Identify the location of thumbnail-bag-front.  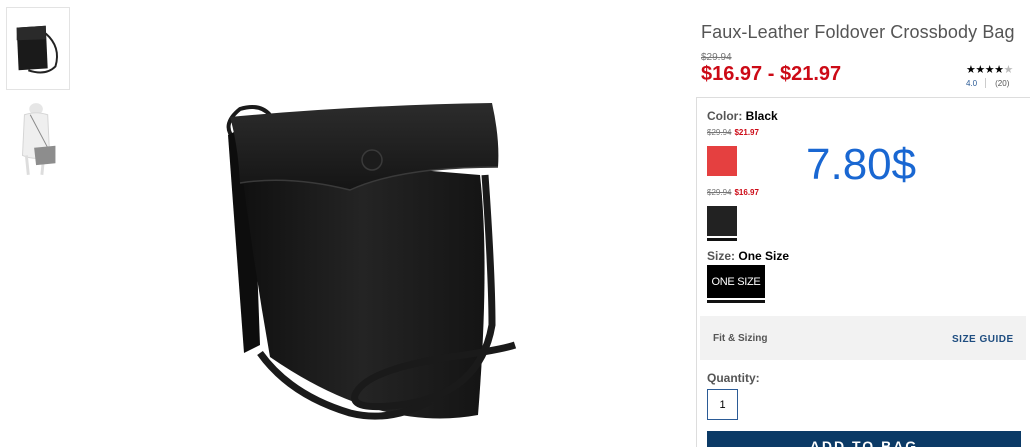
(38, 48).